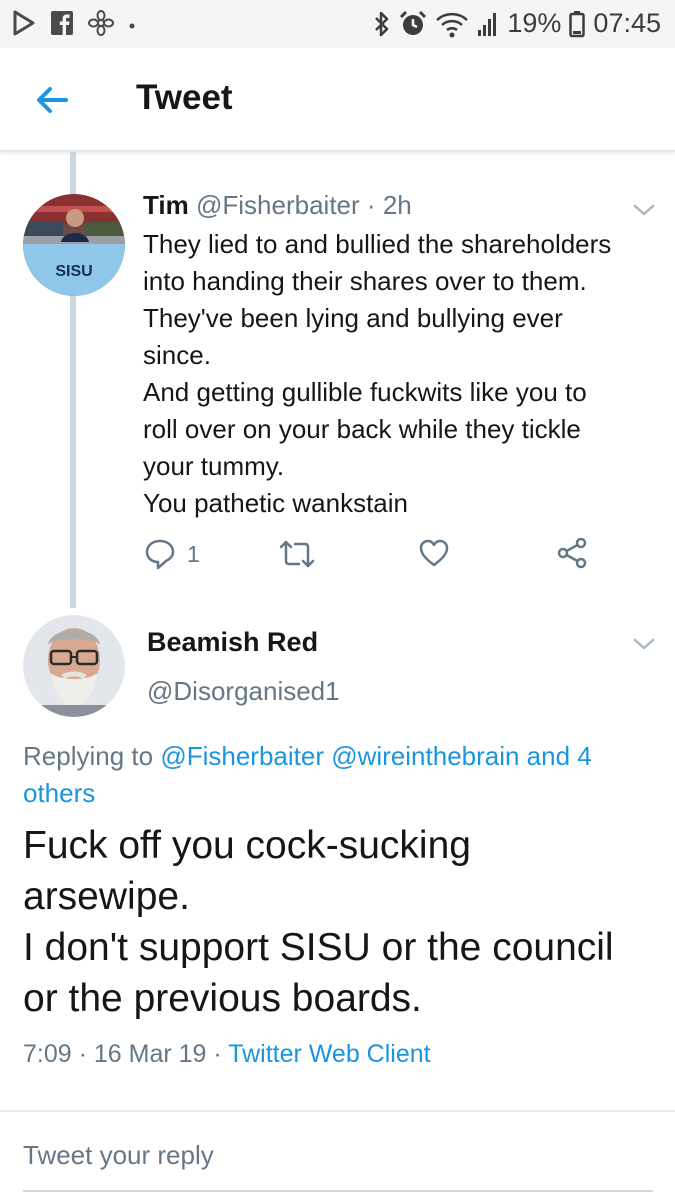 This screenshot has height=1200, width=675. Describe the element at coordinates (101, 23) in the screenshot. I see `fan-icon` at that location.